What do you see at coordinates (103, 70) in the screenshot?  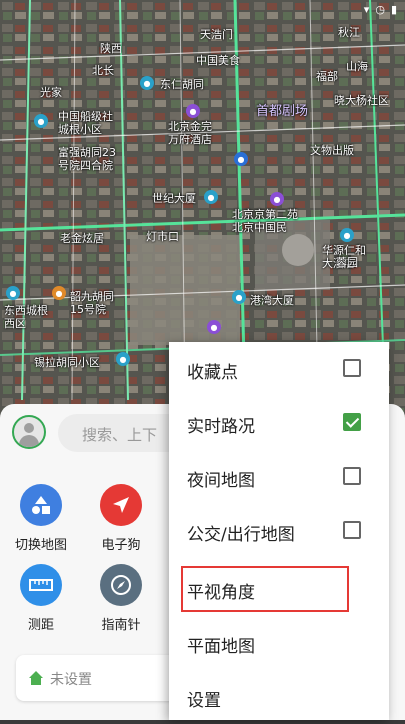 I see `map-label: 北长` at bounding box center [103, 70].